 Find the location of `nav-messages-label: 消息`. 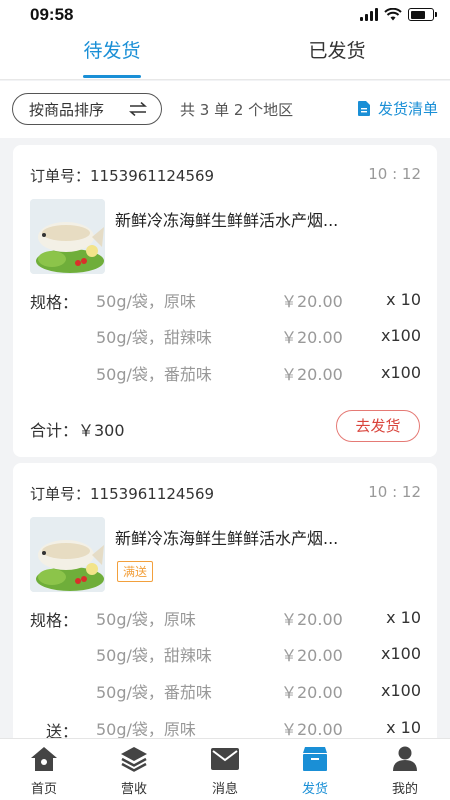

nav-messages-label: 消息 is located at coordinates (224, 789).